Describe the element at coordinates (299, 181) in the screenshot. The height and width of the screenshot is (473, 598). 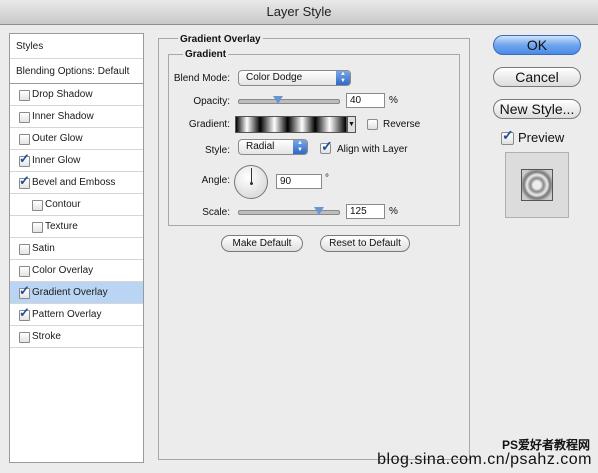
I see `angle-input: 90` at that location.